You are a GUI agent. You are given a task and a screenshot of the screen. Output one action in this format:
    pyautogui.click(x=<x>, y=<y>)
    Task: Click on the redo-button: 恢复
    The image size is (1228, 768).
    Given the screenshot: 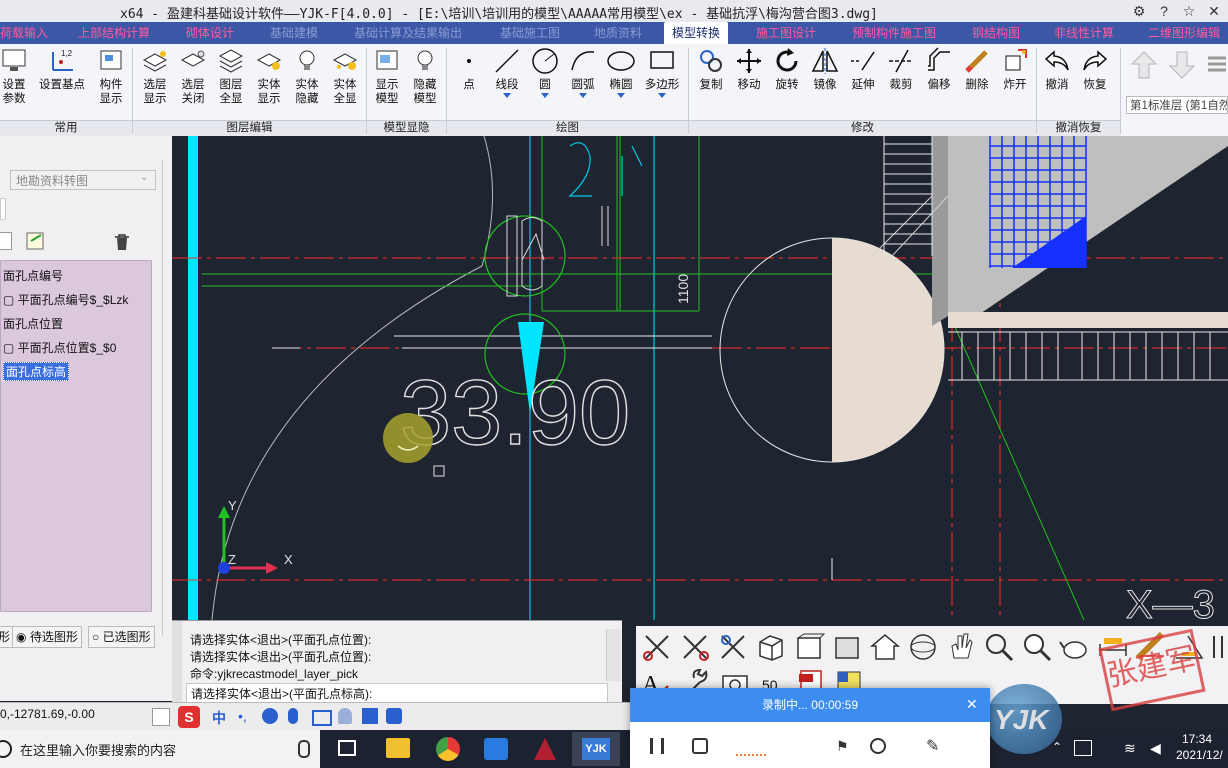 What is the action you would take?
    pyautogui.click(x=1095, y=69)
    